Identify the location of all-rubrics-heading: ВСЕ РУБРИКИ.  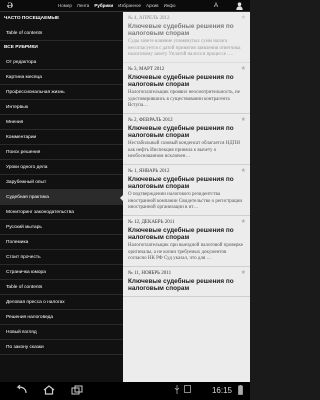
(21, 47).